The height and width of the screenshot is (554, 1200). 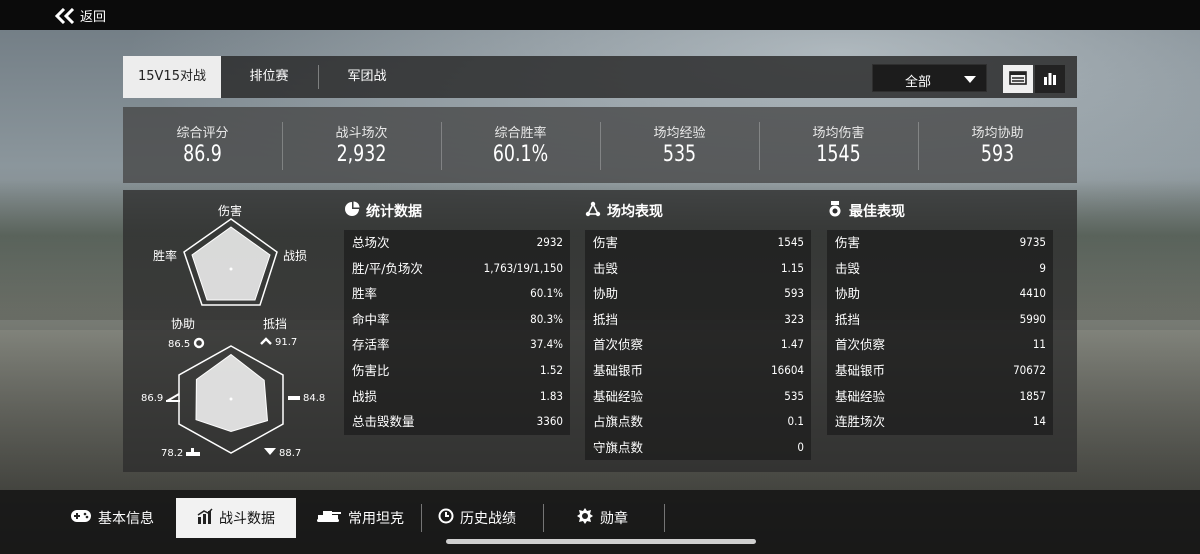 What do you see at coordinates (940, 345) in the screenshot?
I see `stat-row: 首次侦察 11` at bounding box center [940, 345].